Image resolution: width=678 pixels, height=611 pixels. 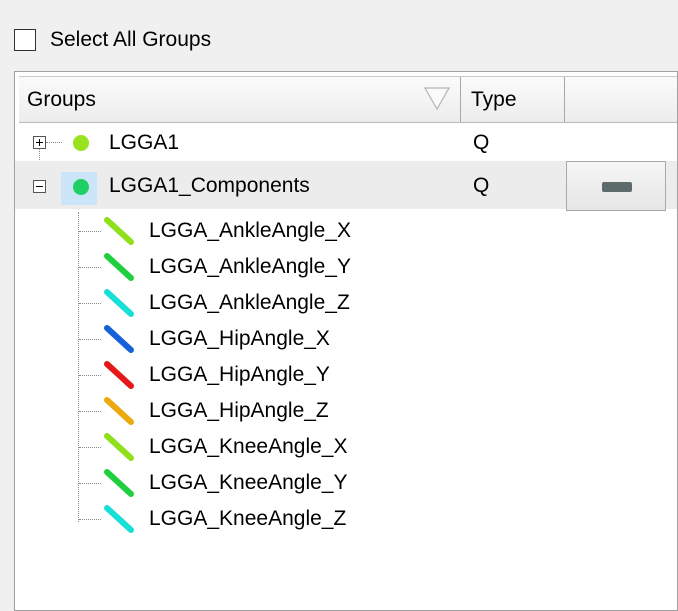 I want to click on header-groups: Groups, so click(x=240, y=99).